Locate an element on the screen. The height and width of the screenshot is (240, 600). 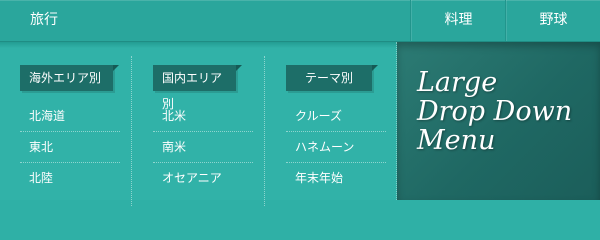
column-item-list: 北海道 東北 北陸 is located at coordinates (70, 147).